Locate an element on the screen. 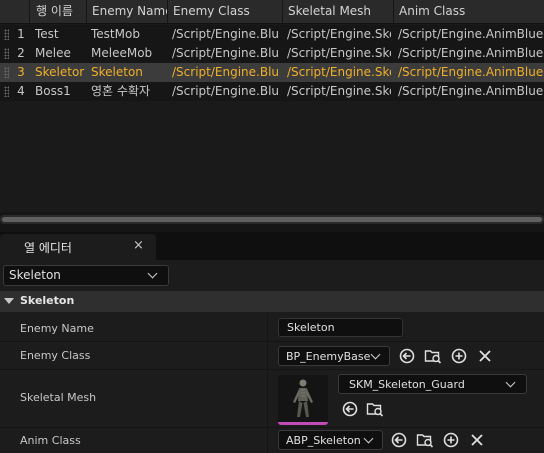 This screenshot has height=453, width=544. row-number: 4 is located at coordinates (21, 91).